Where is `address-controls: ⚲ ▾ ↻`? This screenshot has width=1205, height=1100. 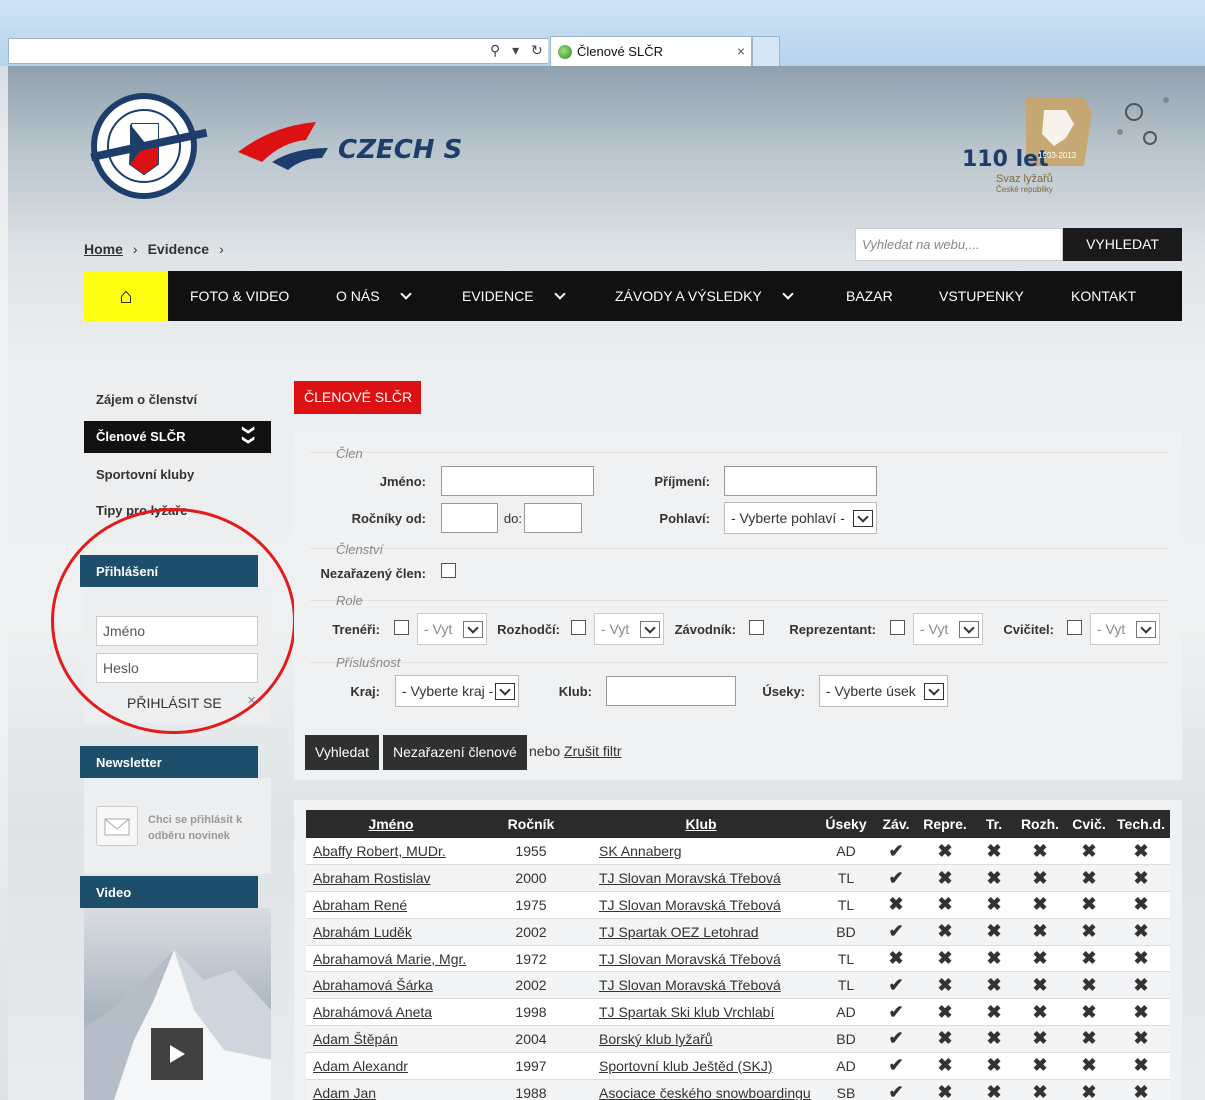 address-controls: ⚲ ▾ ↻ is located at coordinates (518, 50).